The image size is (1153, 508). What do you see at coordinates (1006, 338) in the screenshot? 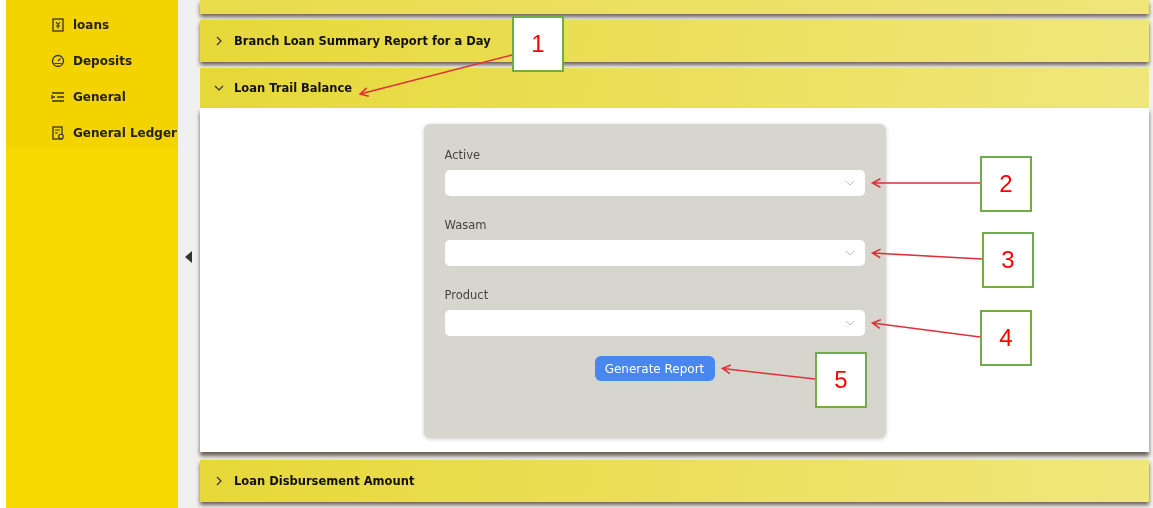
I see `callout-box: 4` at bounding box center [1006, 338].